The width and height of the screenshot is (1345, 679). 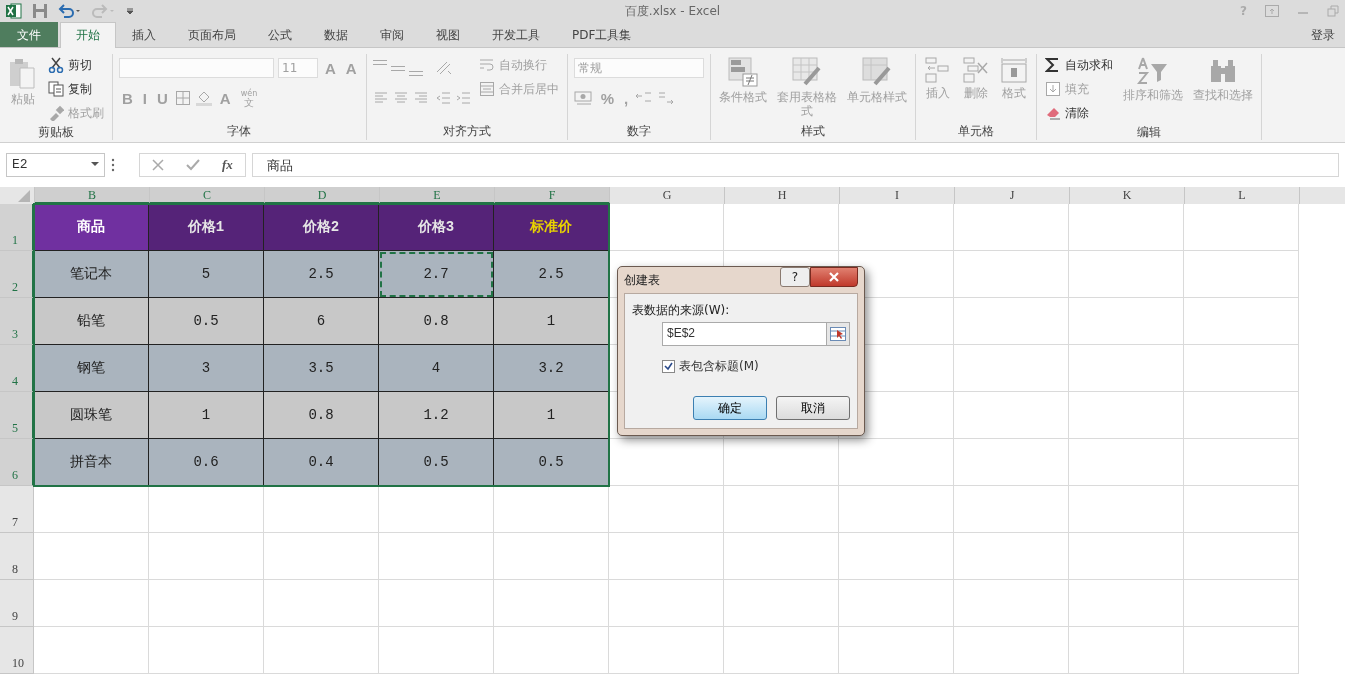 What do you see at coordinates (144, 34) in the screenshot?
I see `ribbon-tab: 插入` at bounding box center [144, 34].